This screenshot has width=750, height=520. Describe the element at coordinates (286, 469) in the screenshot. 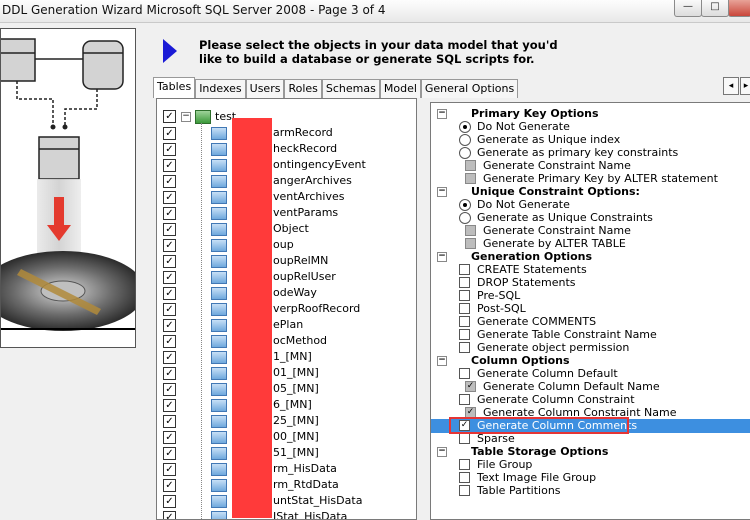

I see `tree-item: ✓ rm_HisData` at that location.